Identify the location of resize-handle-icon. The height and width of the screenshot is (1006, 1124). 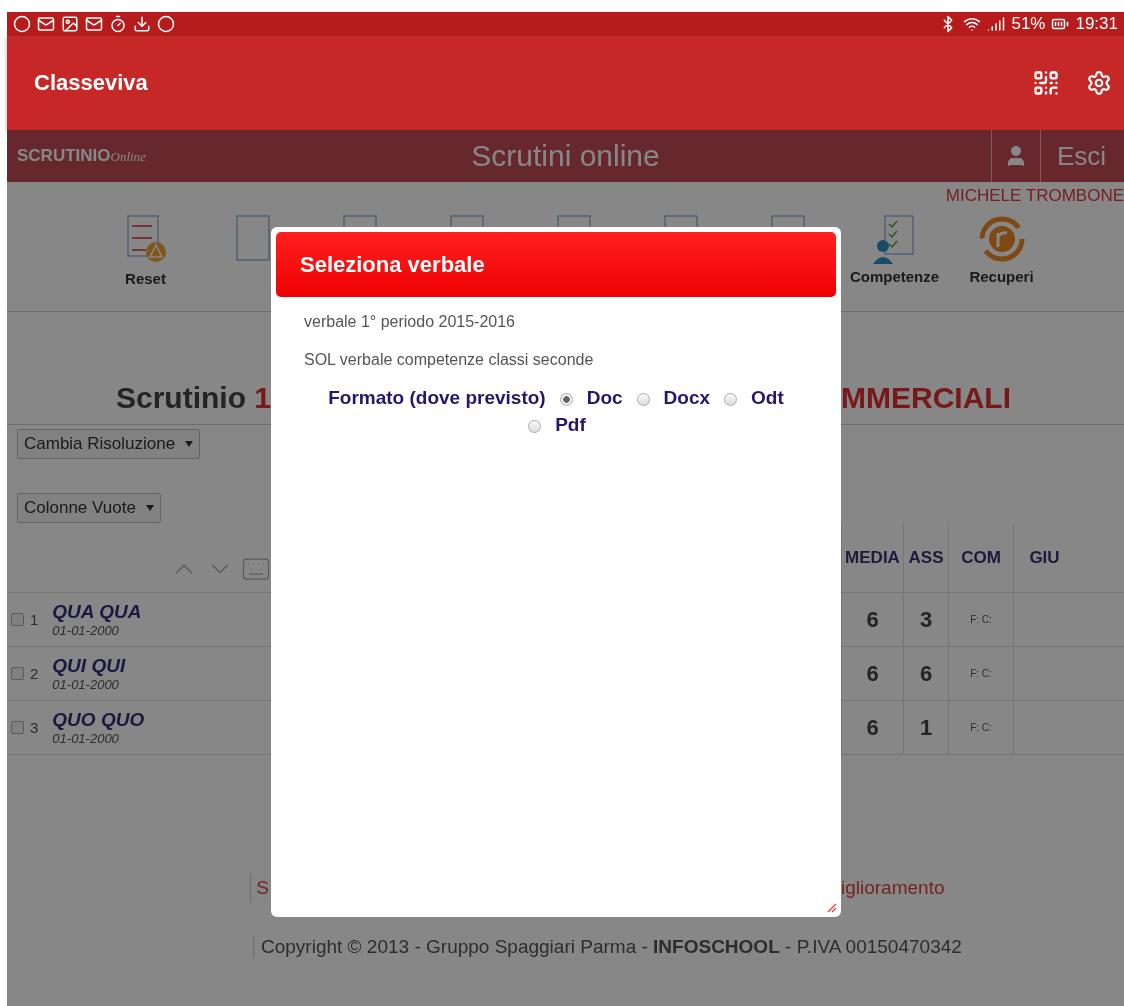
(831, 907).